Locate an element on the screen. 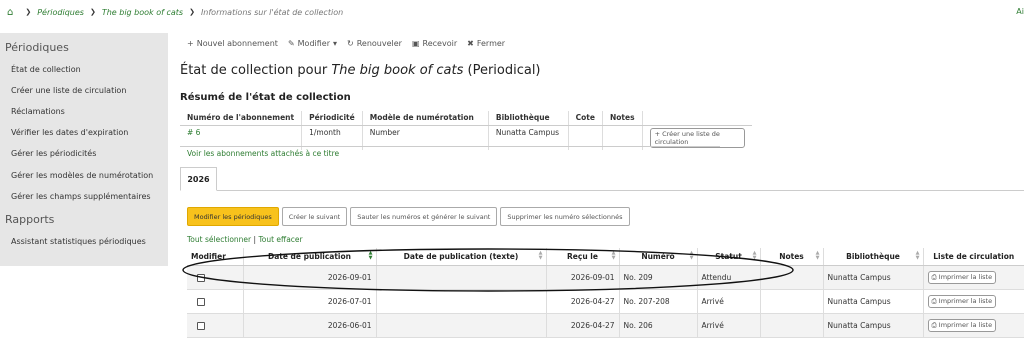  sidebar-item-numbering-patterns: Gérer les modèles de numérotation is located at coordinates (82, 175).